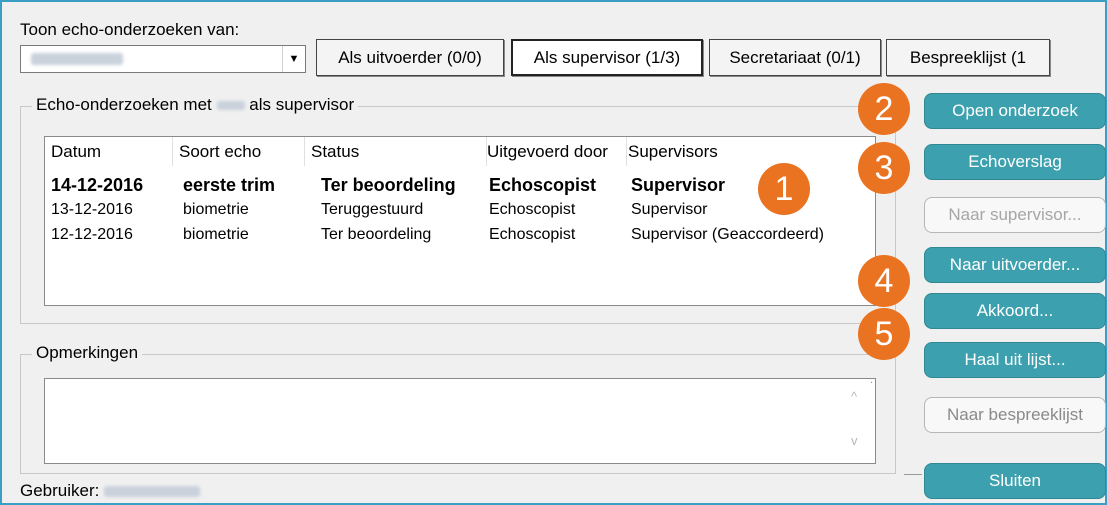 The width and height of the screenshot is (1107, 505). I want to click on badge-2: 2, so click(884, 109).